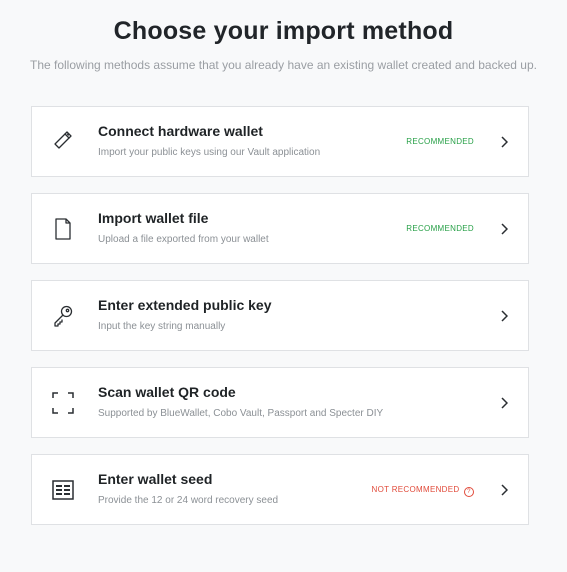  I want to click on not-recommended-badge: NOT RECOMMENDED ?, so click(423, 491).